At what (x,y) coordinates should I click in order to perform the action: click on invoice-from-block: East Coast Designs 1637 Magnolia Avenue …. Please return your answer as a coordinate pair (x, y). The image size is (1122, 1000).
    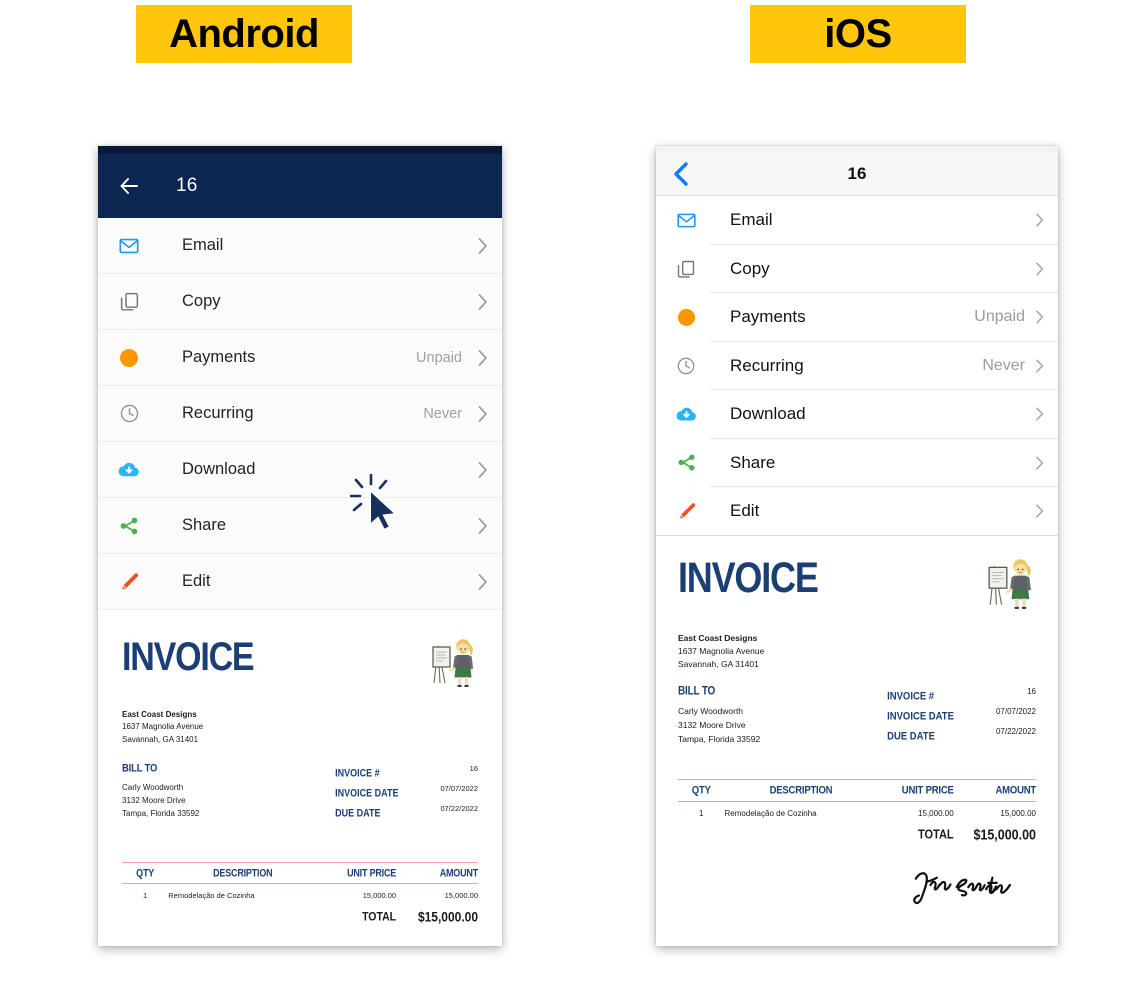
    Looking at the image, I should click on (300, 727).